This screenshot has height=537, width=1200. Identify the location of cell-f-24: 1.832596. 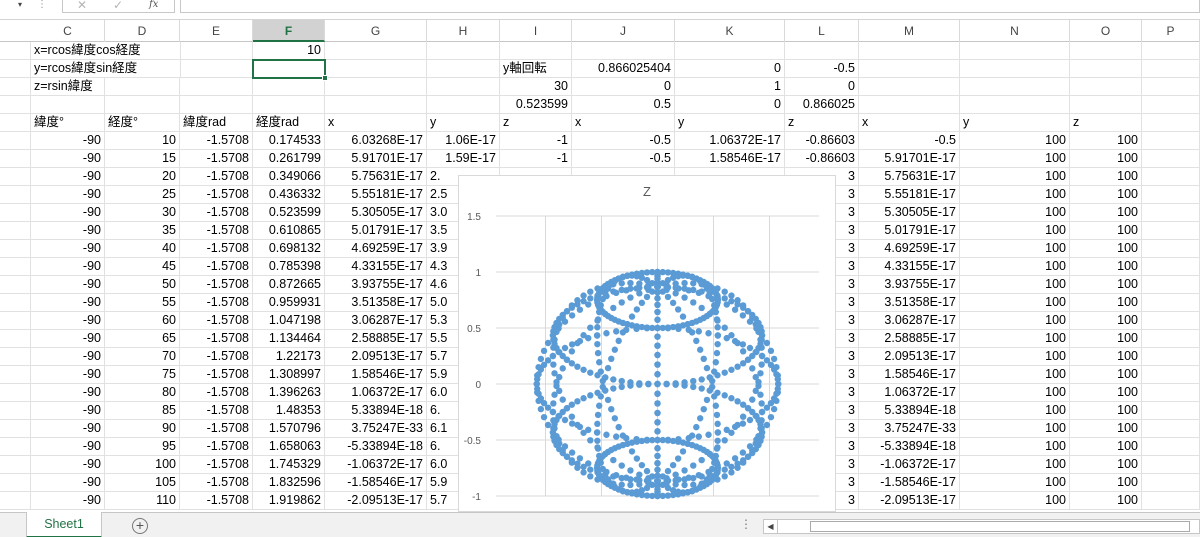
(289, 483).